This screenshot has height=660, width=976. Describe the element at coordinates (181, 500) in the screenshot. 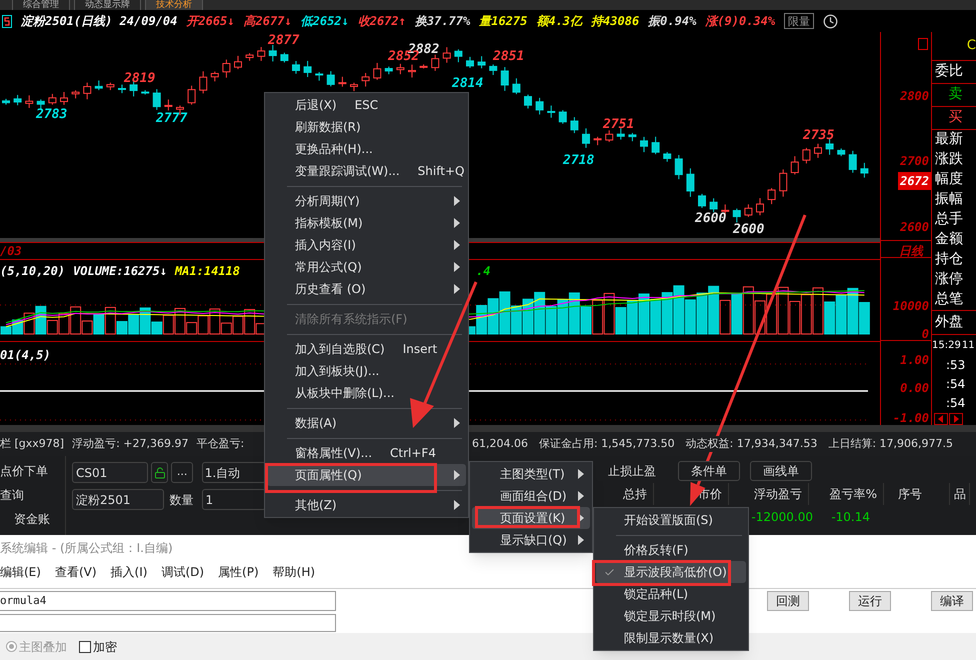

I see `quantity-label: 数量` at that location.